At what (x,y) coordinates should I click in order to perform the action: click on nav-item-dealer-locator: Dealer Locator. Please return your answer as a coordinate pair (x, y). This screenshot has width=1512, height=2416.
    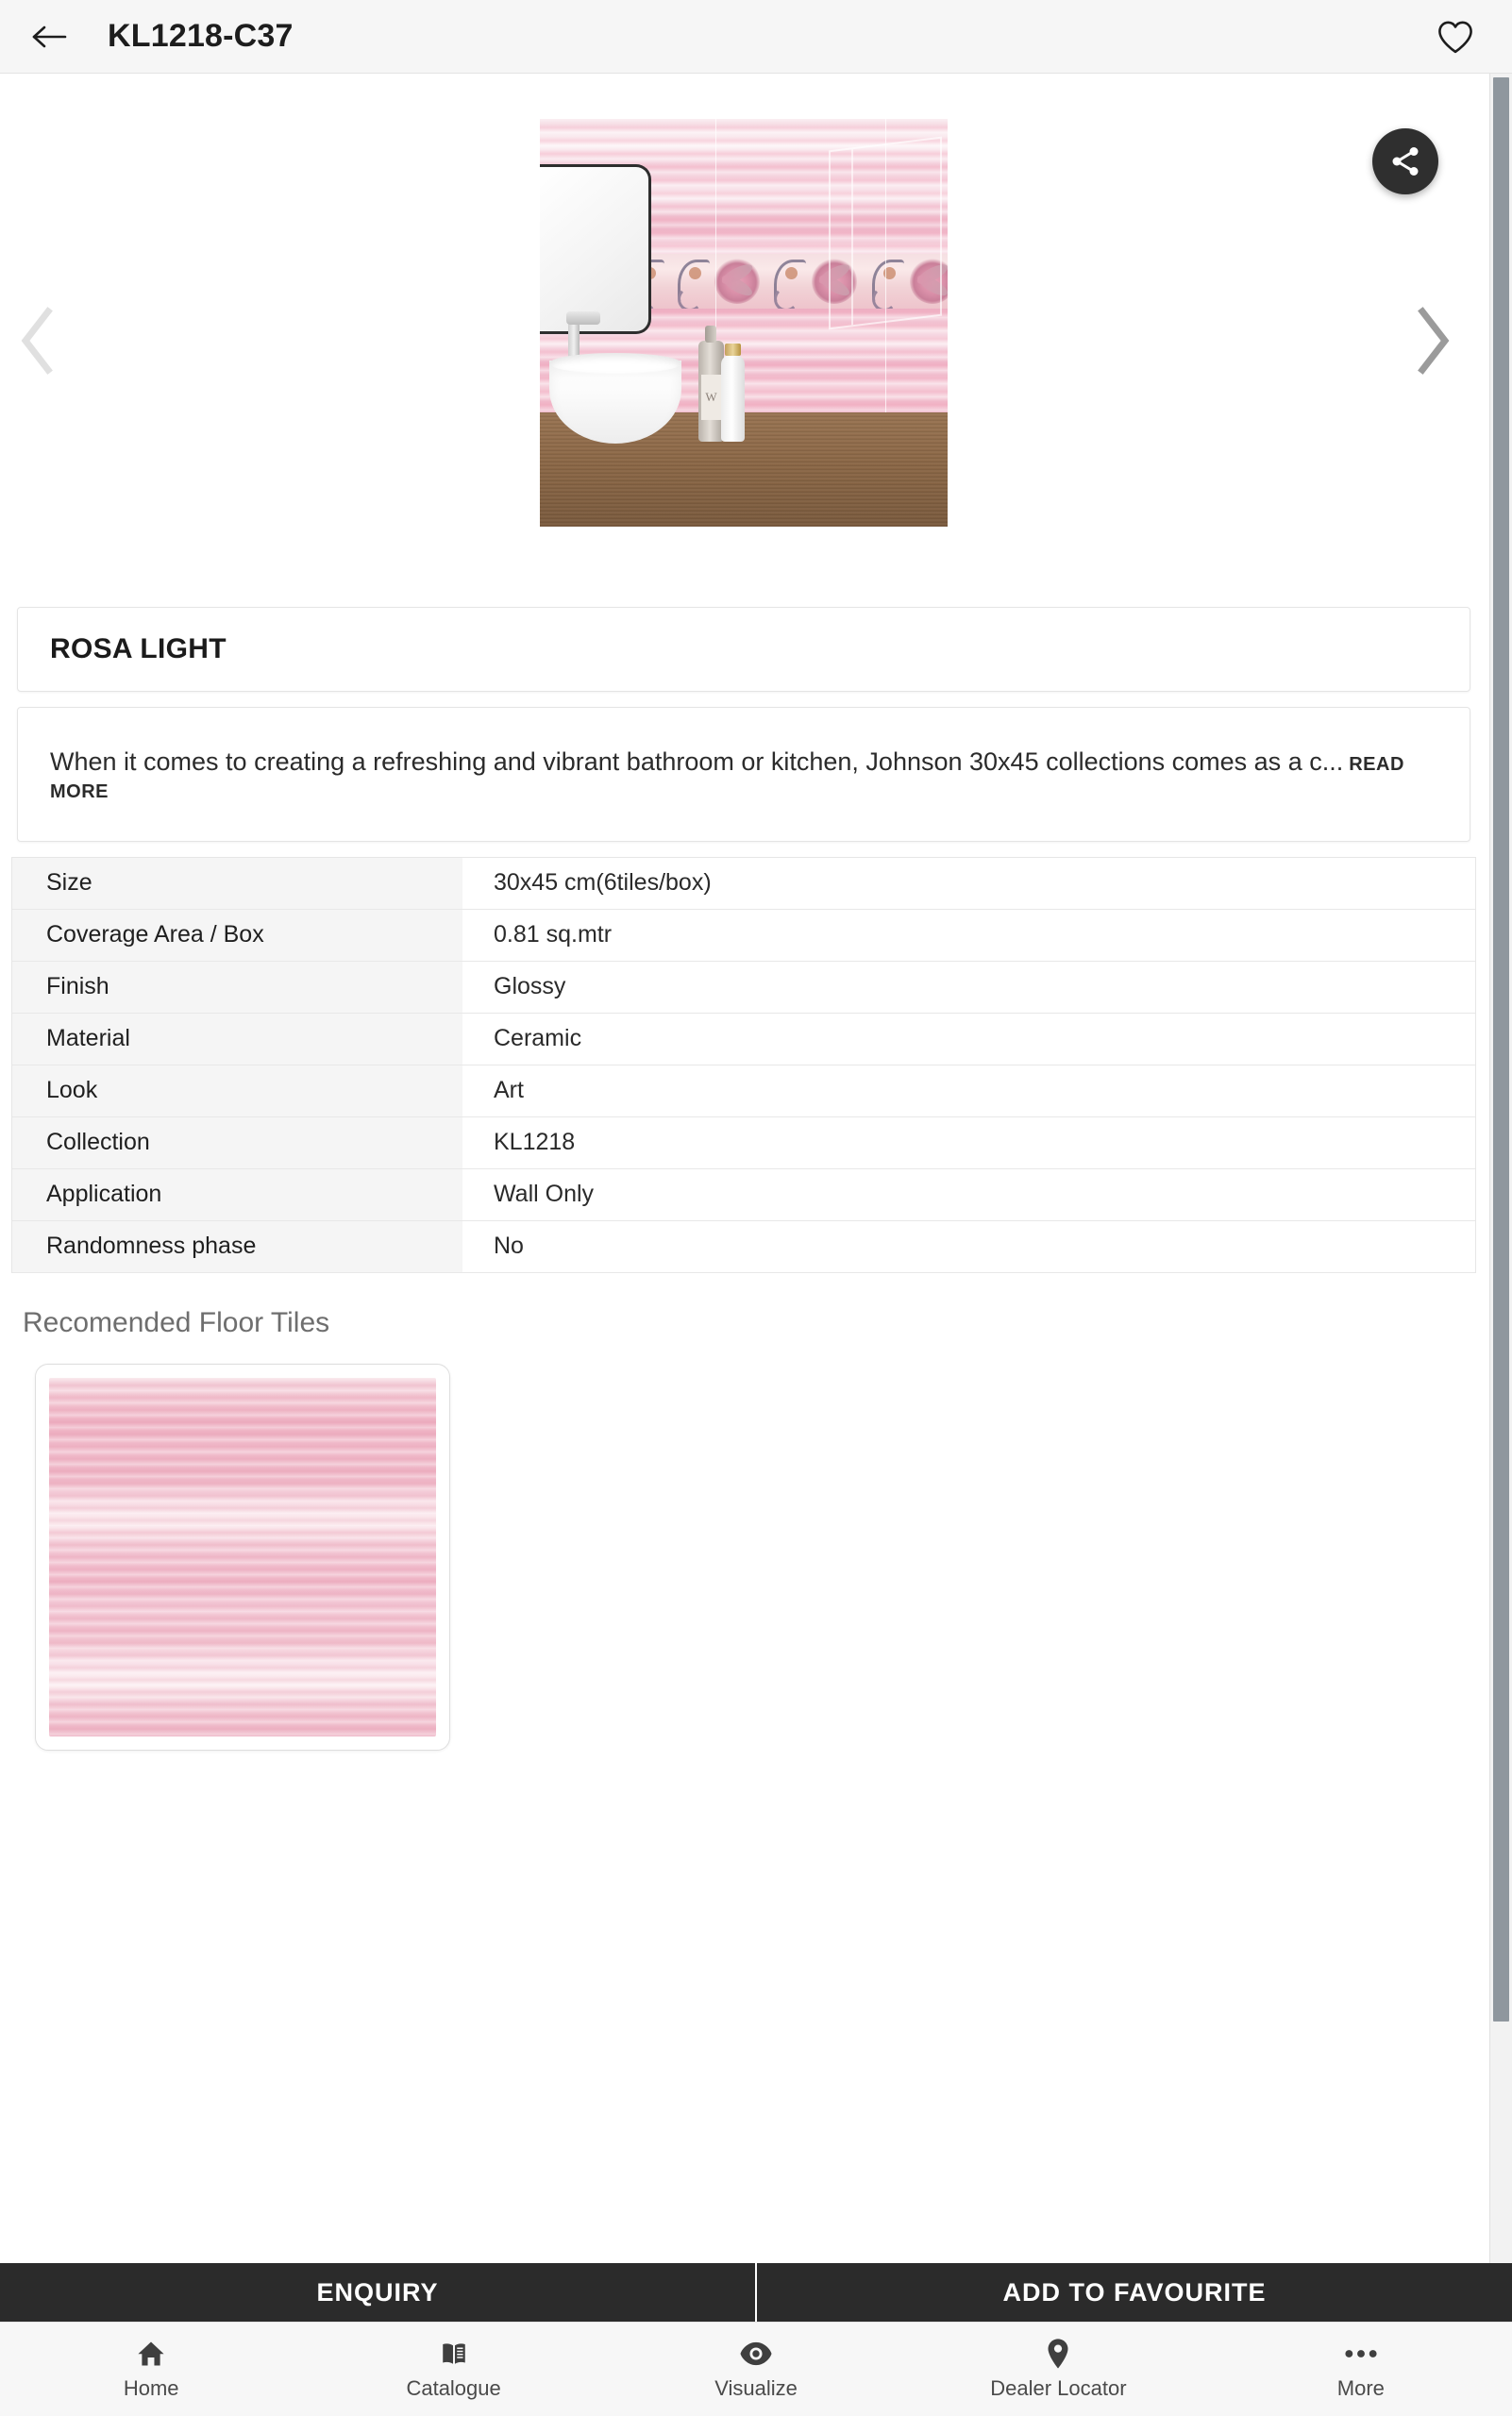
    Looking at the image, I should click on (1058, 2369).